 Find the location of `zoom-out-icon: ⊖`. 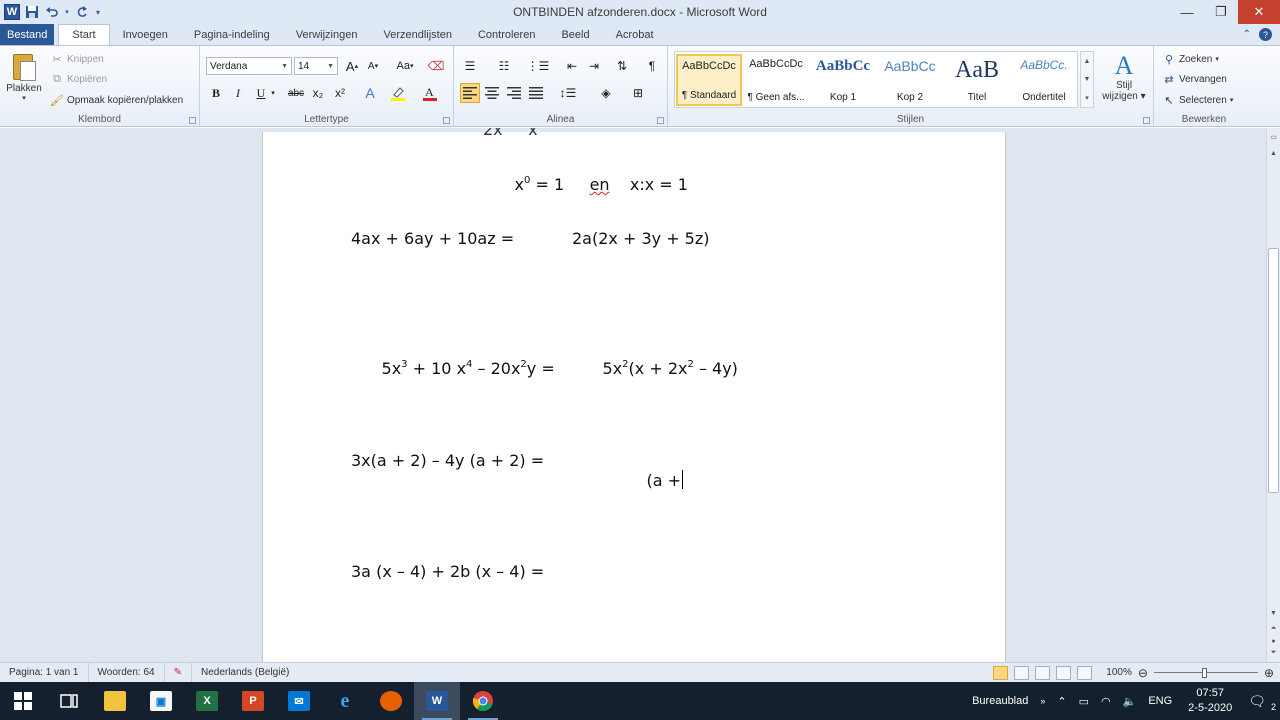

zoom-out-icon: ⊖ is located at coordinates (1143, 673).